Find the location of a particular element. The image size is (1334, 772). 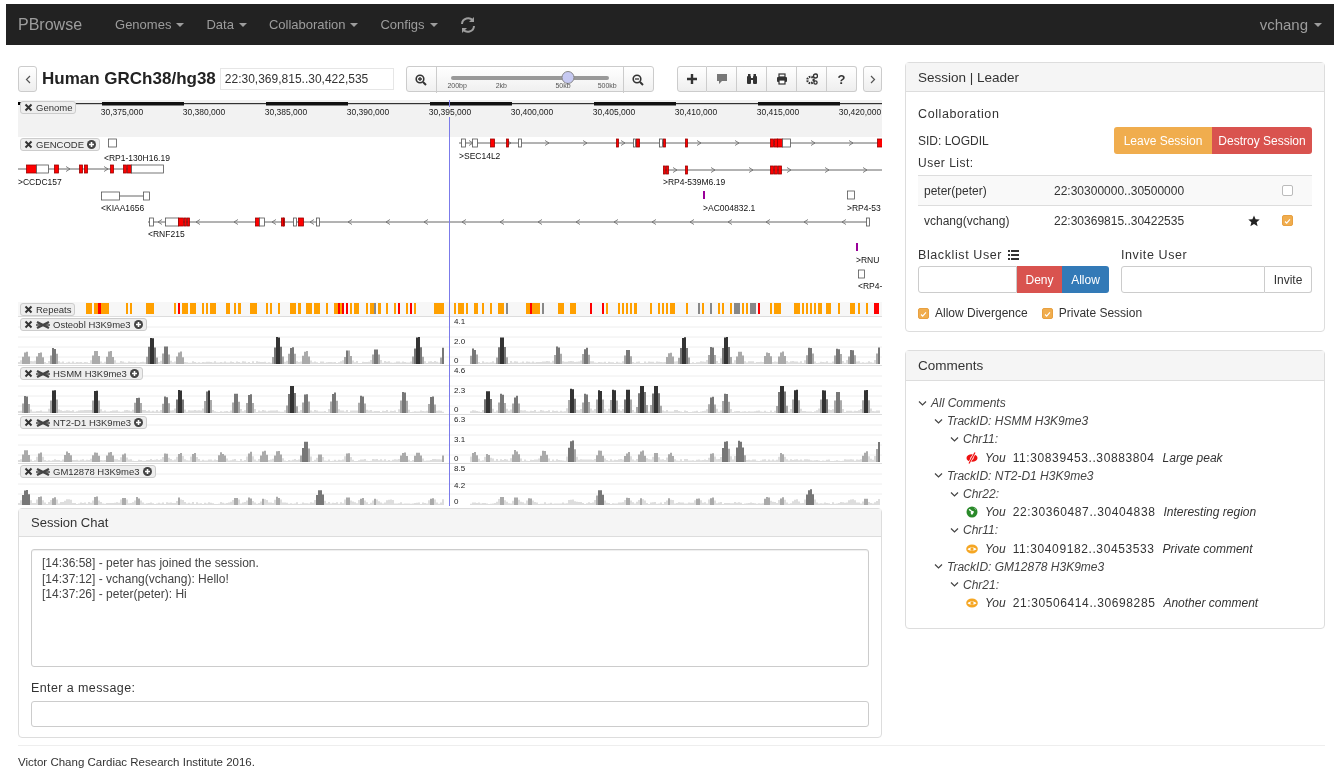

tree-node: All Comments is located at coordinates (1115, 403).